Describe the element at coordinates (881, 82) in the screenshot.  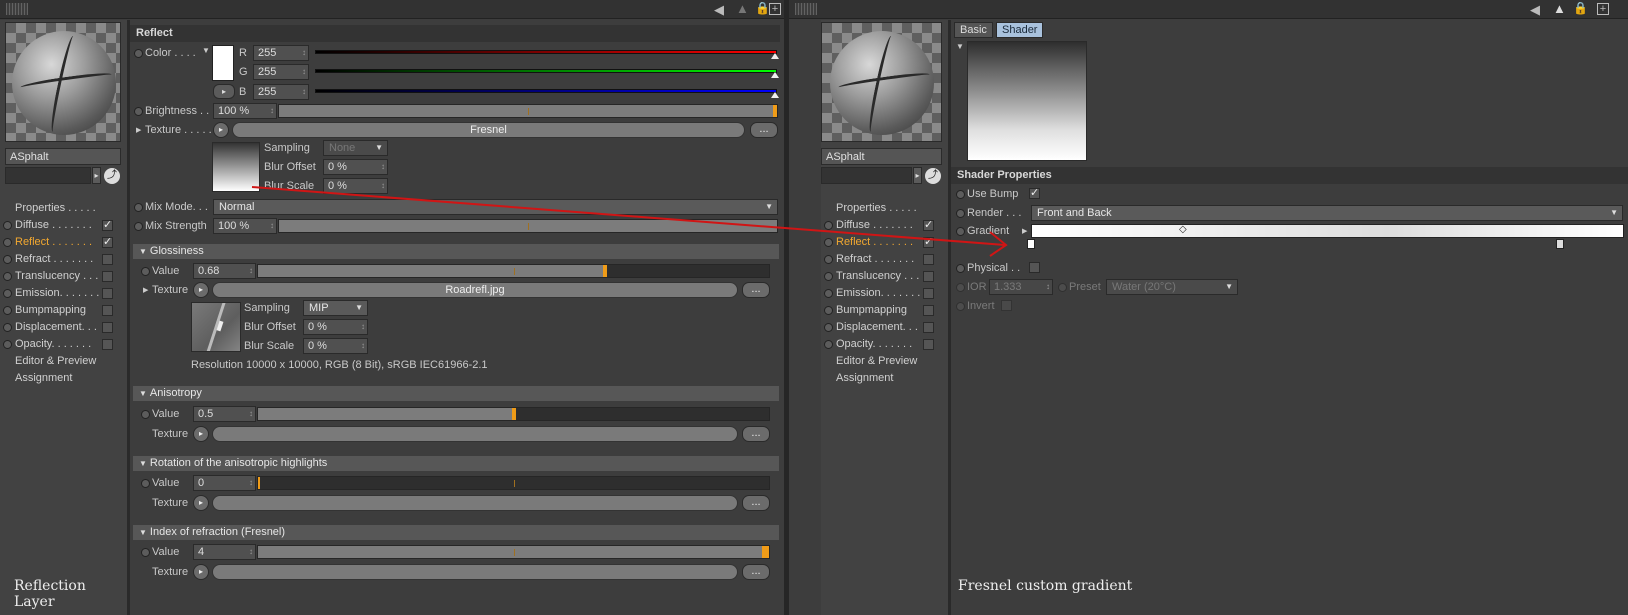
I see `material-preview` at that location.